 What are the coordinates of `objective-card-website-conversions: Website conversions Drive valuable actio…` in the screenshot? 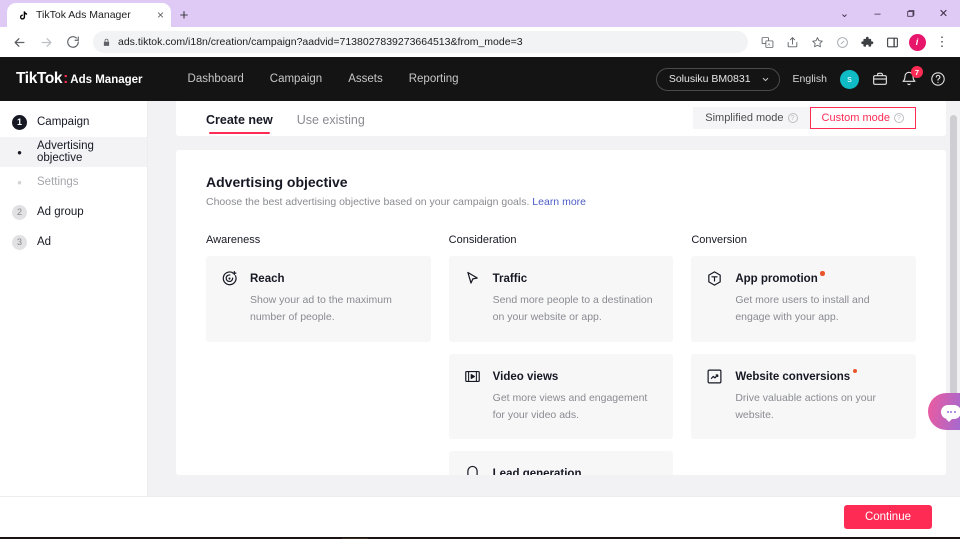 It's located at (803, 396).